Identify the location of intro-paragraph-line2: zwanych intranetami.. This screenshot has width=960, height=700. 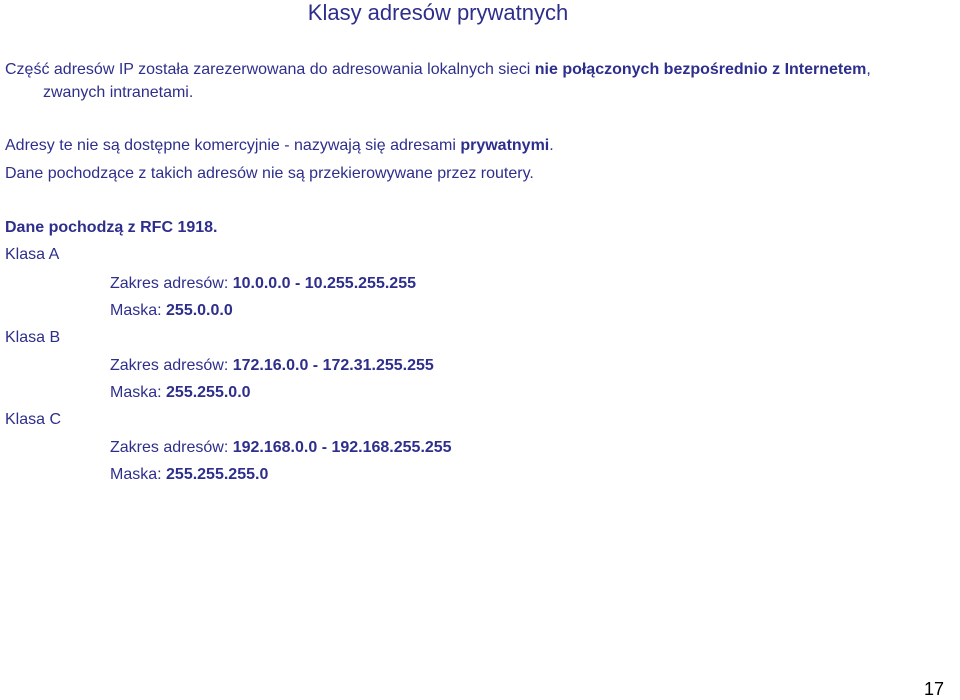
(118, 92).